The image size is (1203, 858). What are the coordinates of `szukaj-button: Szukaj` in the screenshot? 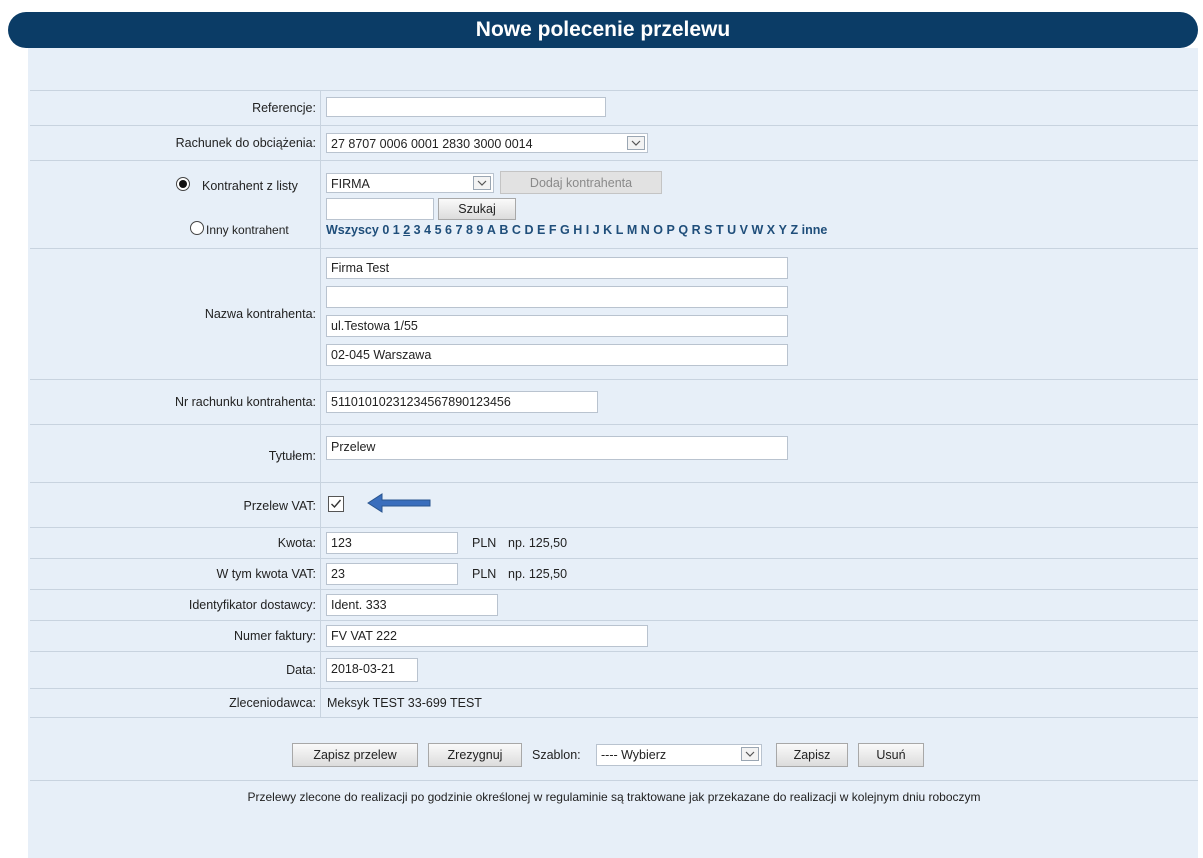 It's located at (477, 209).